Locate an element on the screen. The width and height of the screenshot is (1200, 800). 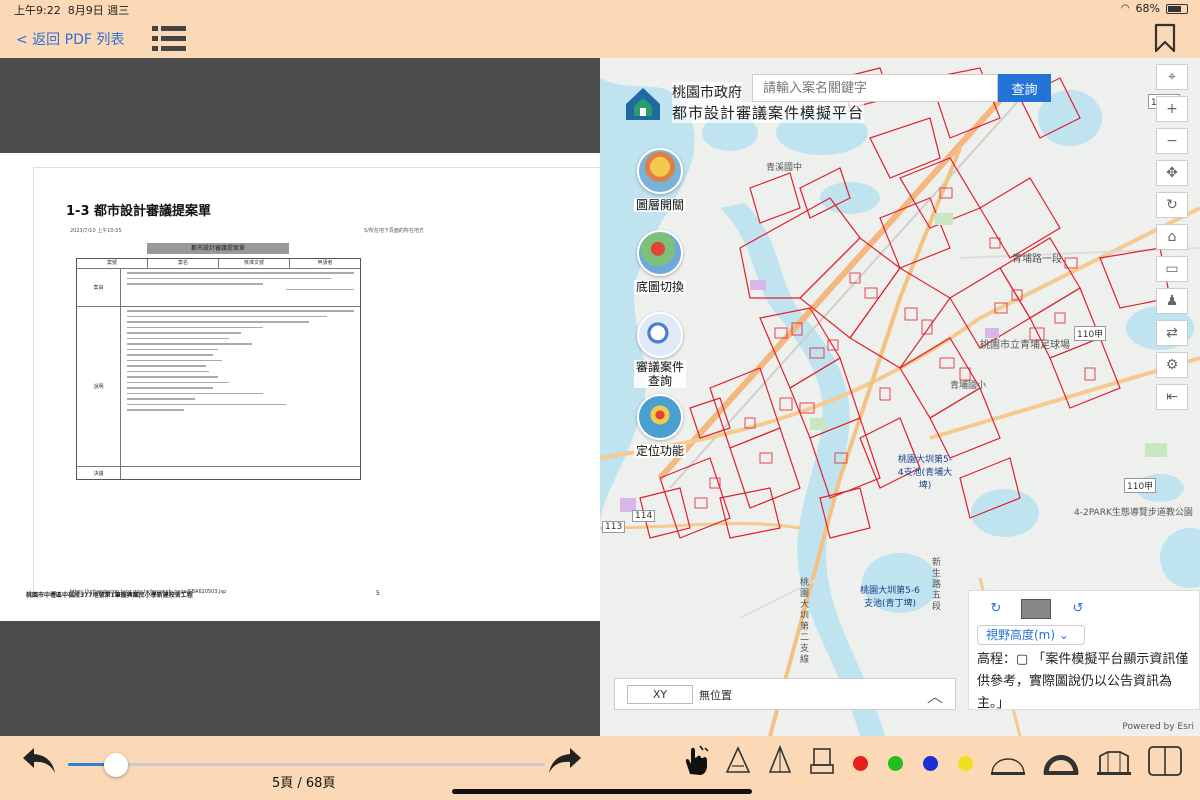
locate-label: 定位功能 is located at coordinates (659, 451).